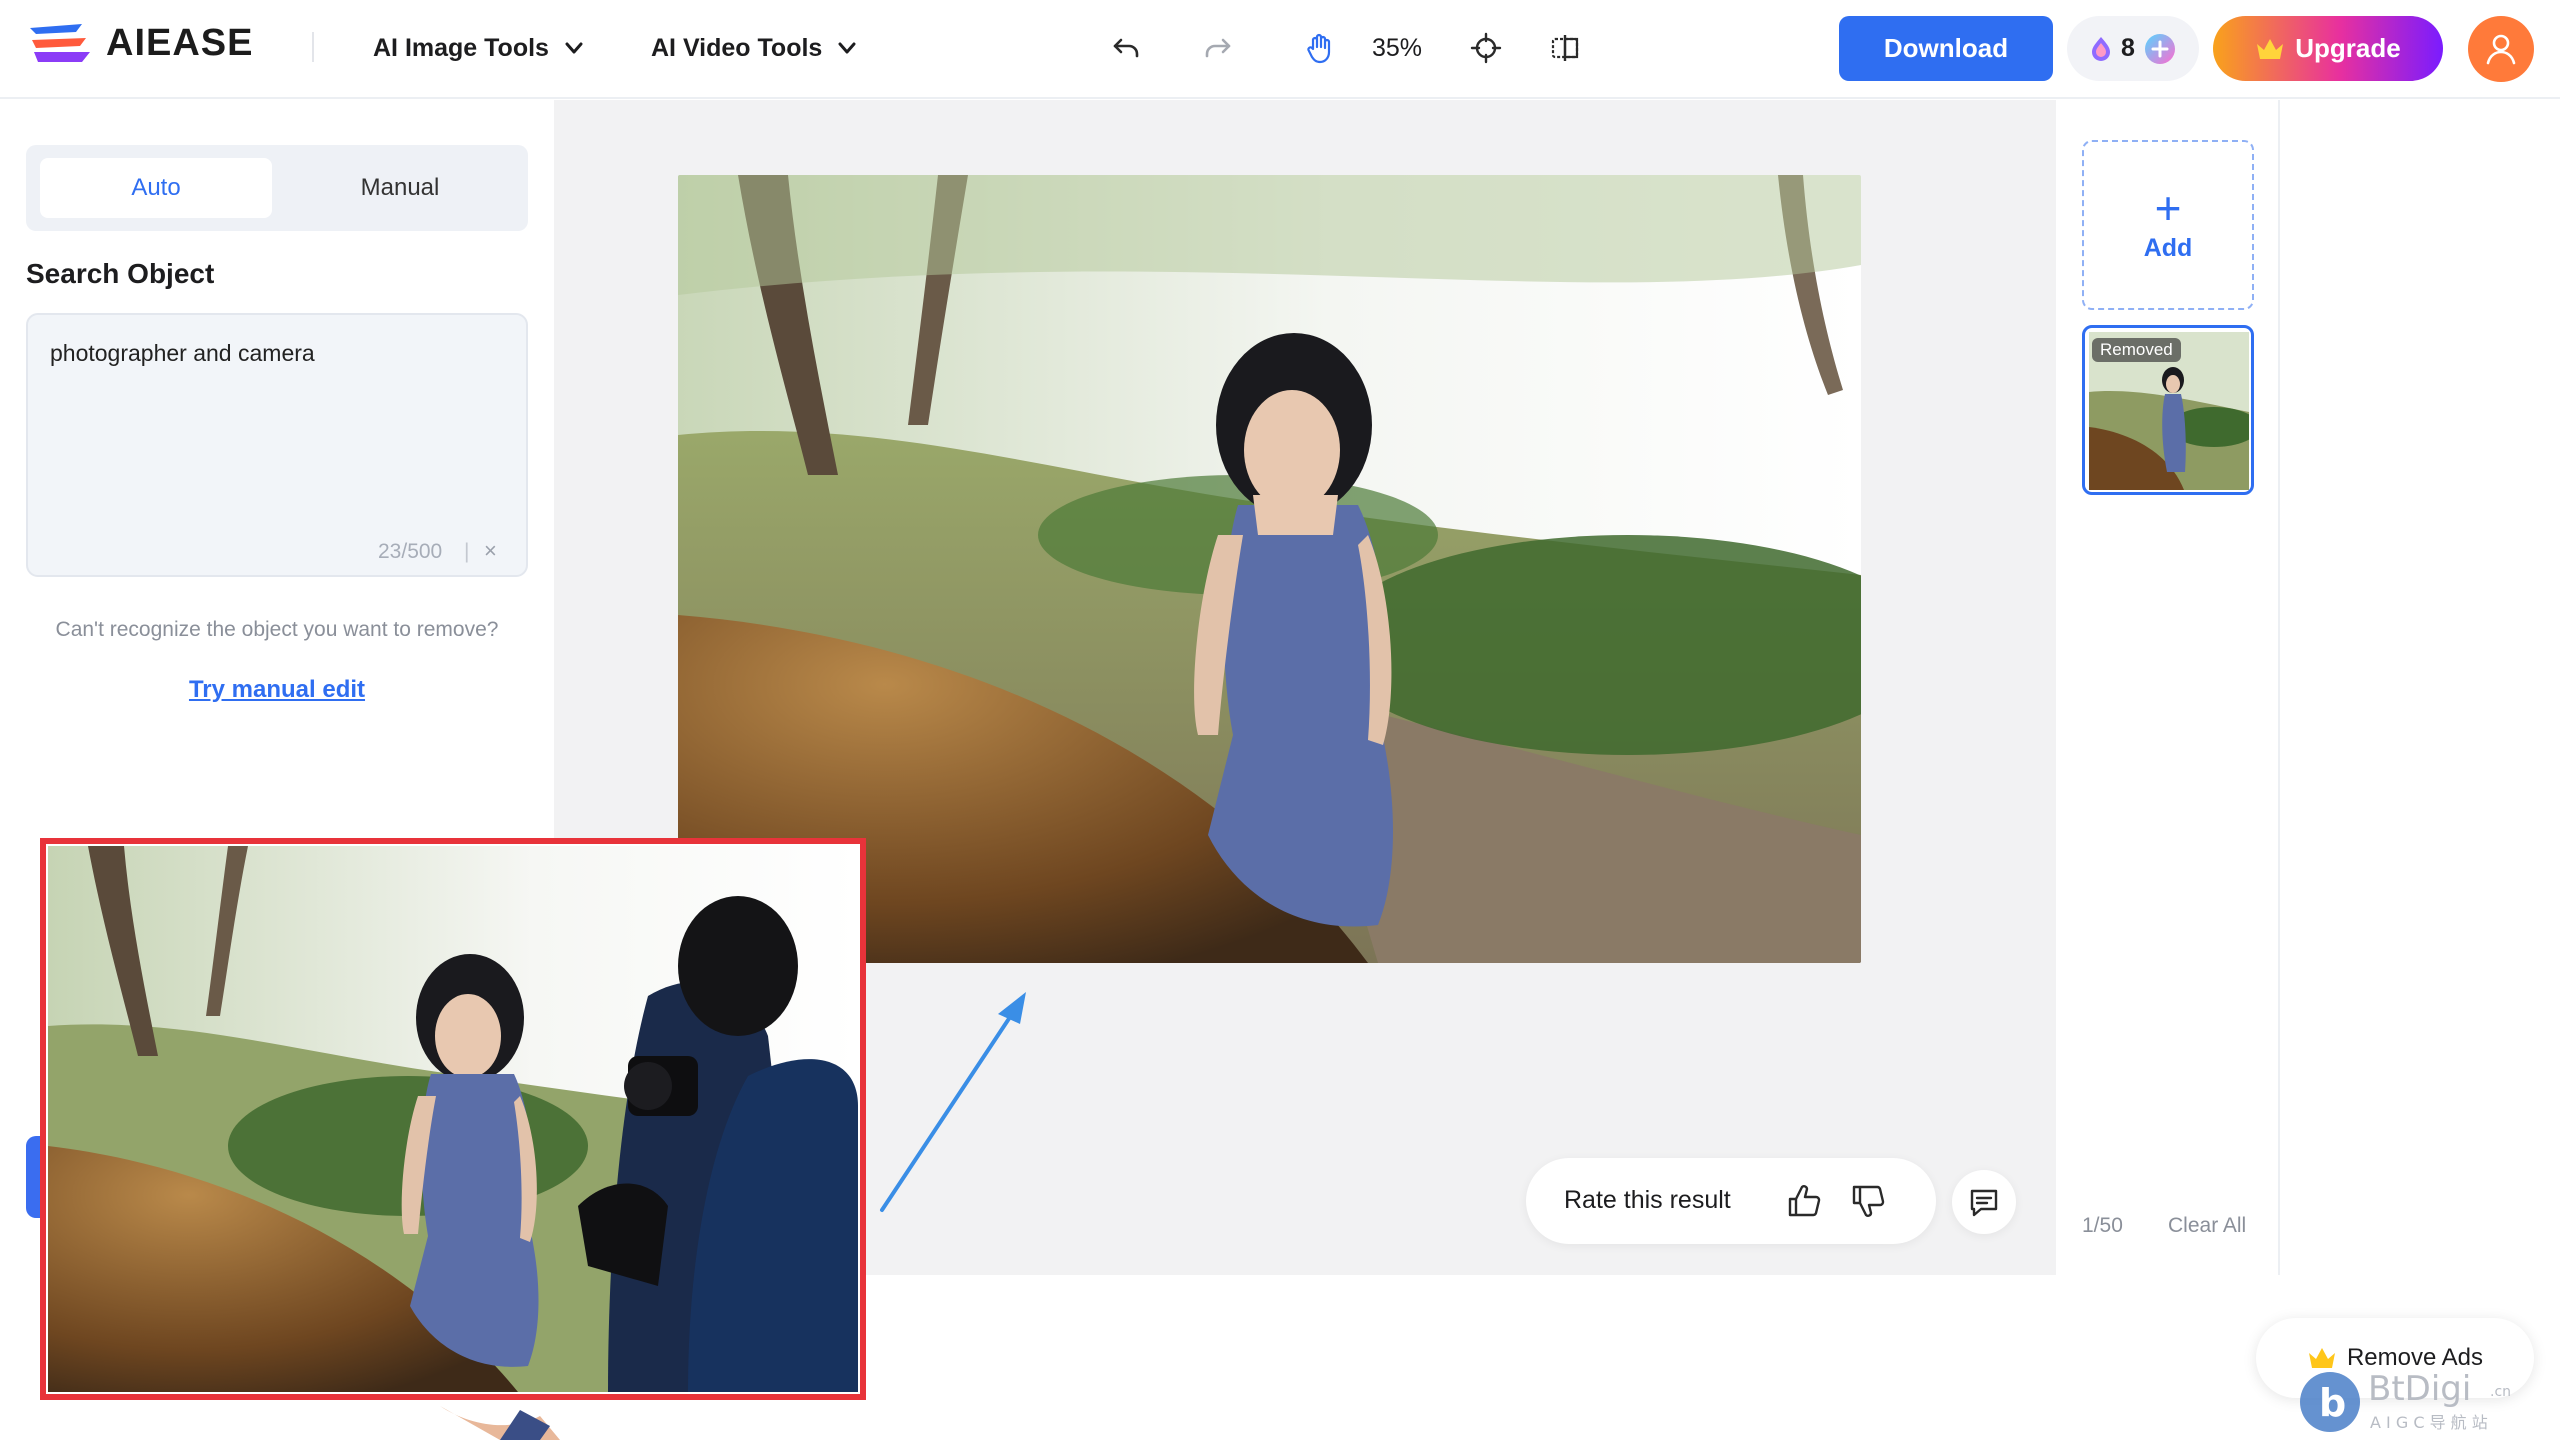 Image resolution: width=2560 pixels, height=1440 pixels. What do you see at coordinates (400, 188) in the screenshot?
I see `tab-manual: Manual` at bounding box center [400, 188].